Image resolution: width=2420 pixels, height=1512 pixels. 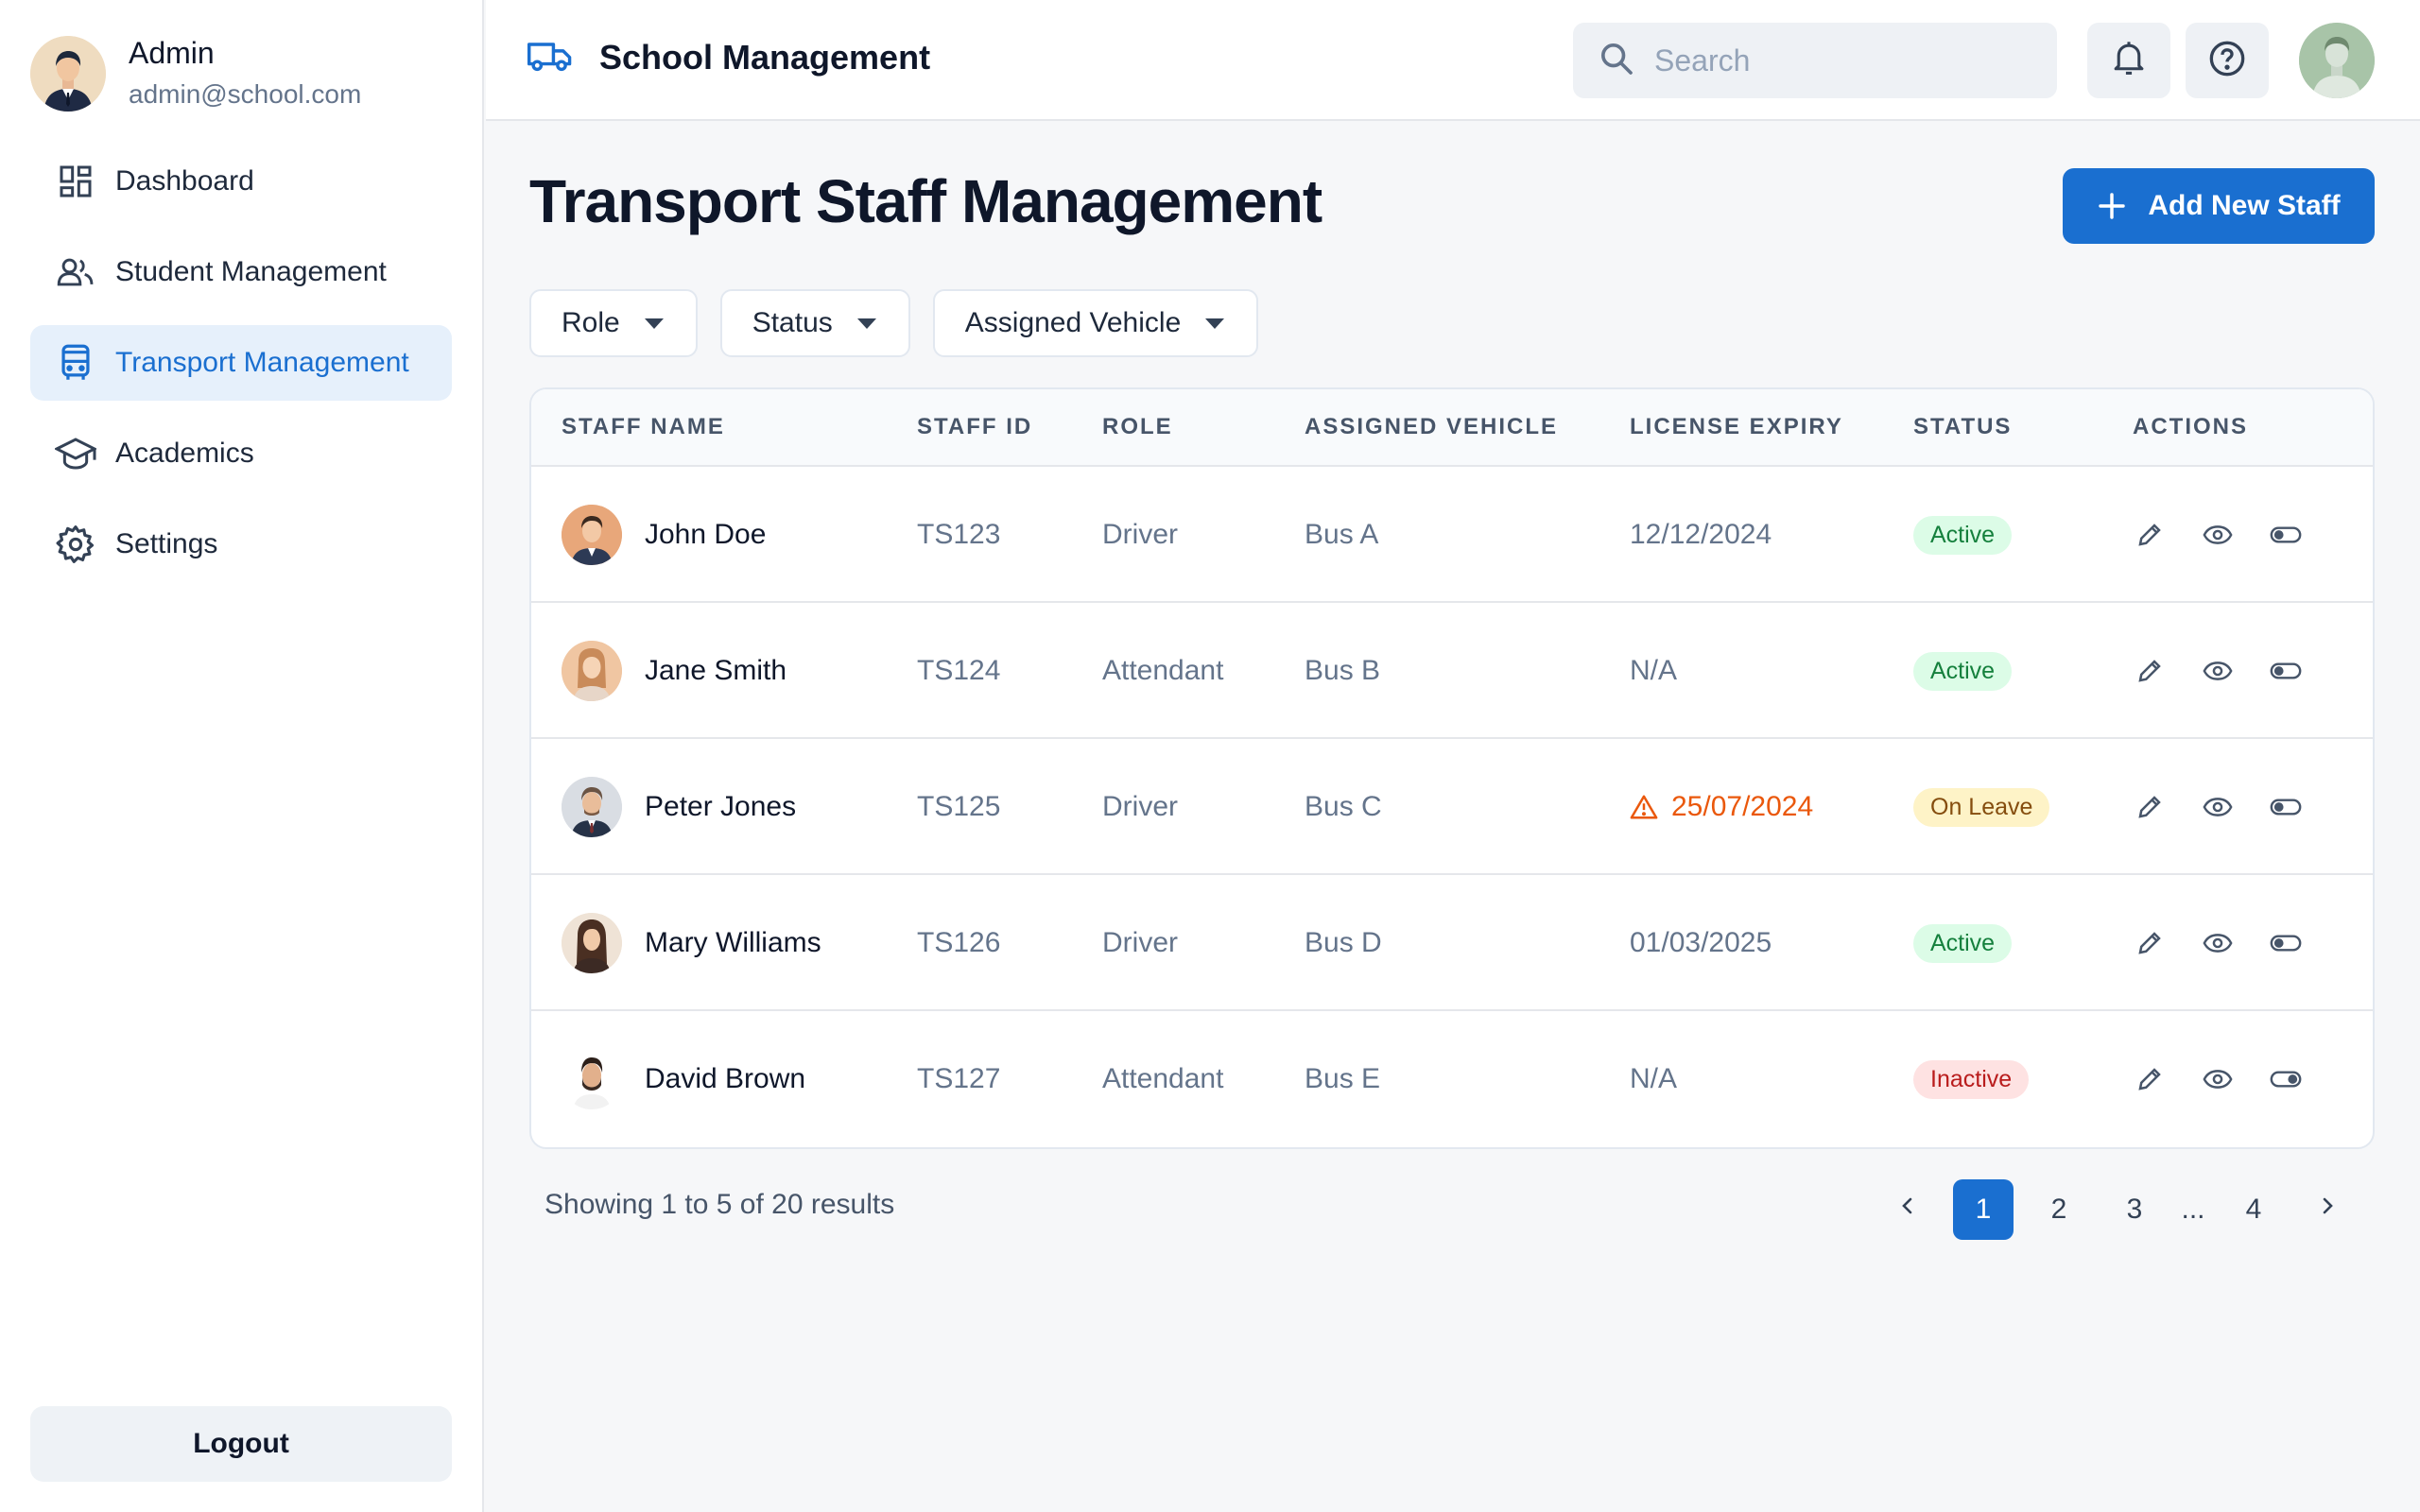 What do you see at coordinates (75, 453) in the screenshot?
I see `graduation-cap-icon` at bounding box center [75, 453].